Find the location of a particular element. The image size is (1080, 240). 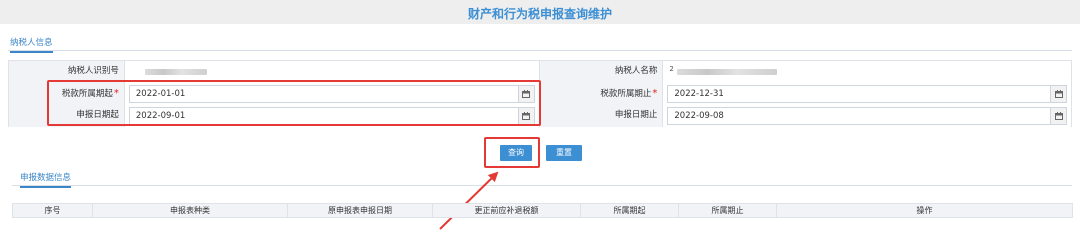

filing-end-input: 2022-09-08 is located at coordinates (867, 116).